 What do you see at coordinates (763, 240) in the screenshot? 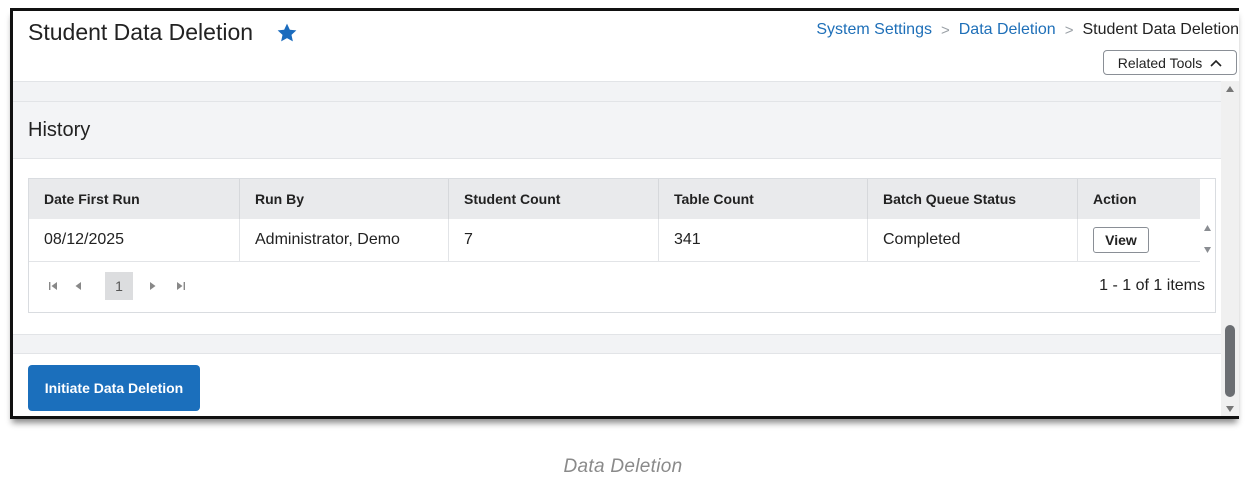
I see `cell-table-count: 341` at bounding box center [763, 240].